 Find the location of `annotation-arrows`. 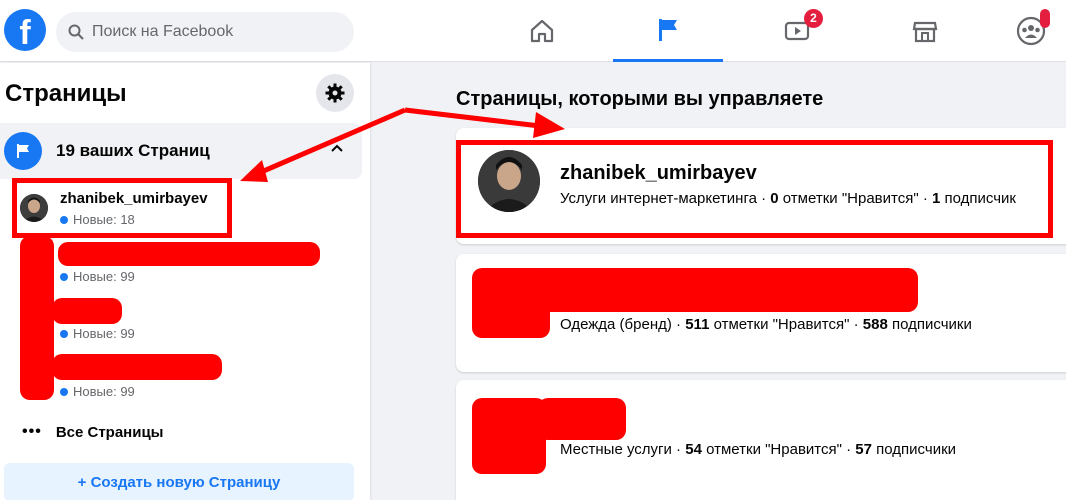

annotation-arrows is located at coordinates (402, 144).